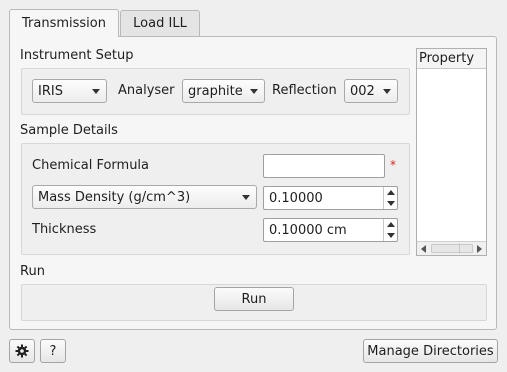 The height and width of the screenshot is (372, 507). Describe the element at coordinates (308, 230) in the screenshot. I see `thickness-value: 0.10000 cm` at that location.